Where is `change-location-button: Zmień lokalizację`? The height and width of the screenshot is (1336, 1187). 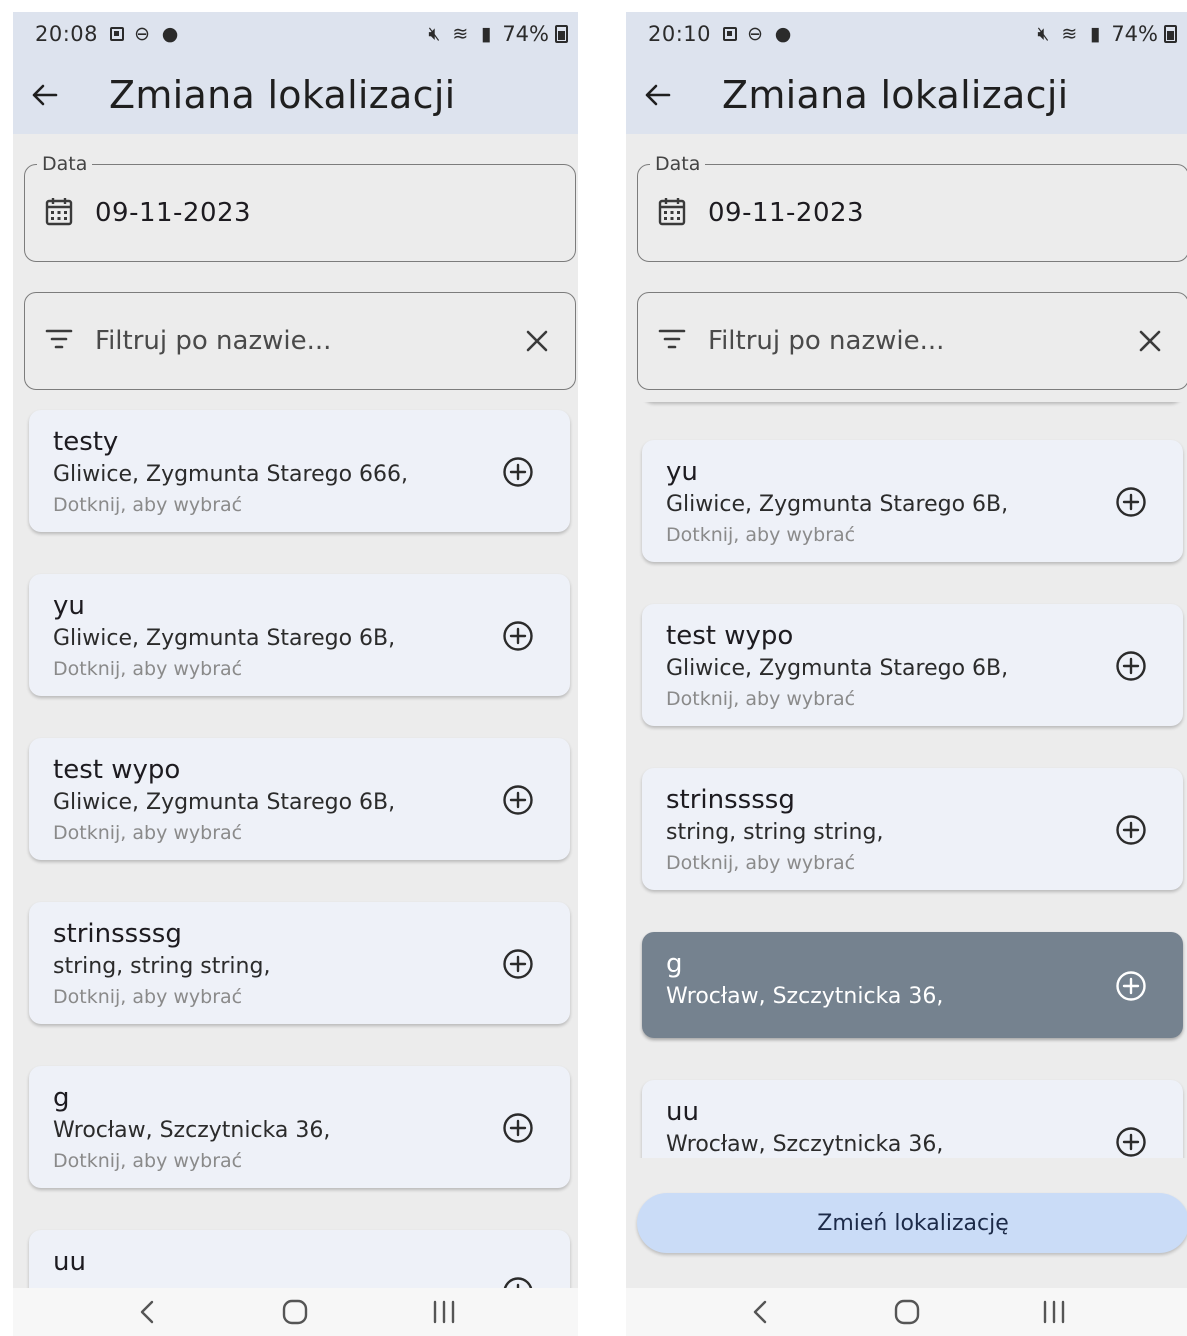
change-location-button: Zmień lokalizację is located at coordinates (912, 1223).